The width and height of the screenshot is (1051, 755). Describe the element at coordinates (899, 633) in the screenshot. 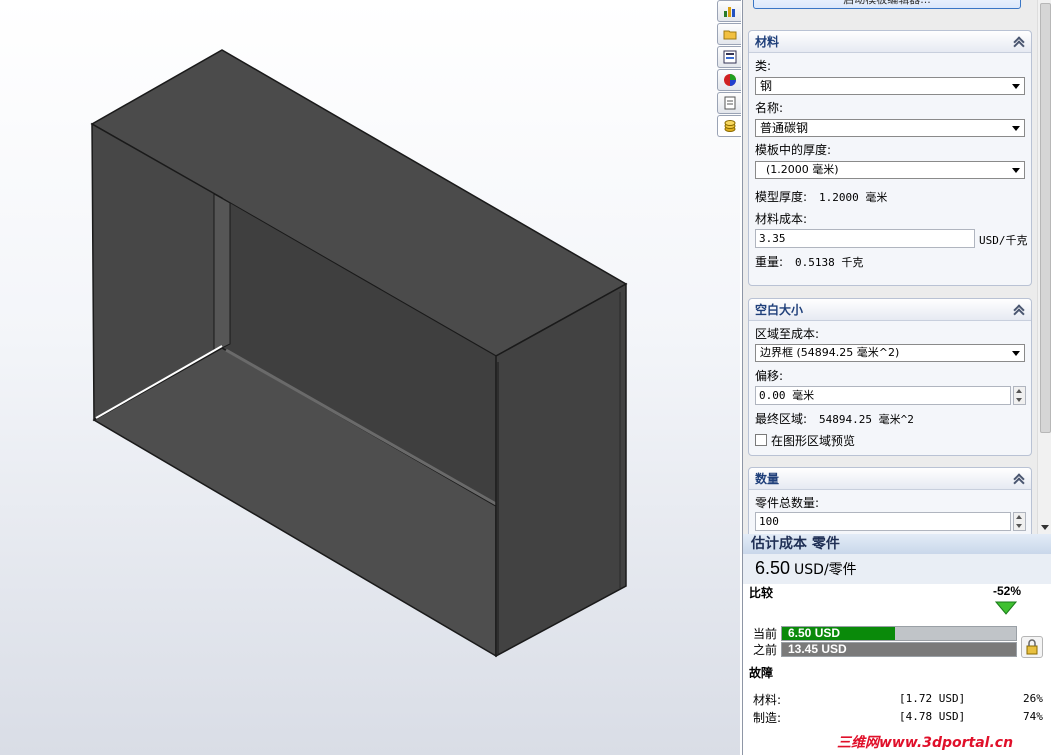

I see `current-cost-bar: 6.50 USD` at that location.